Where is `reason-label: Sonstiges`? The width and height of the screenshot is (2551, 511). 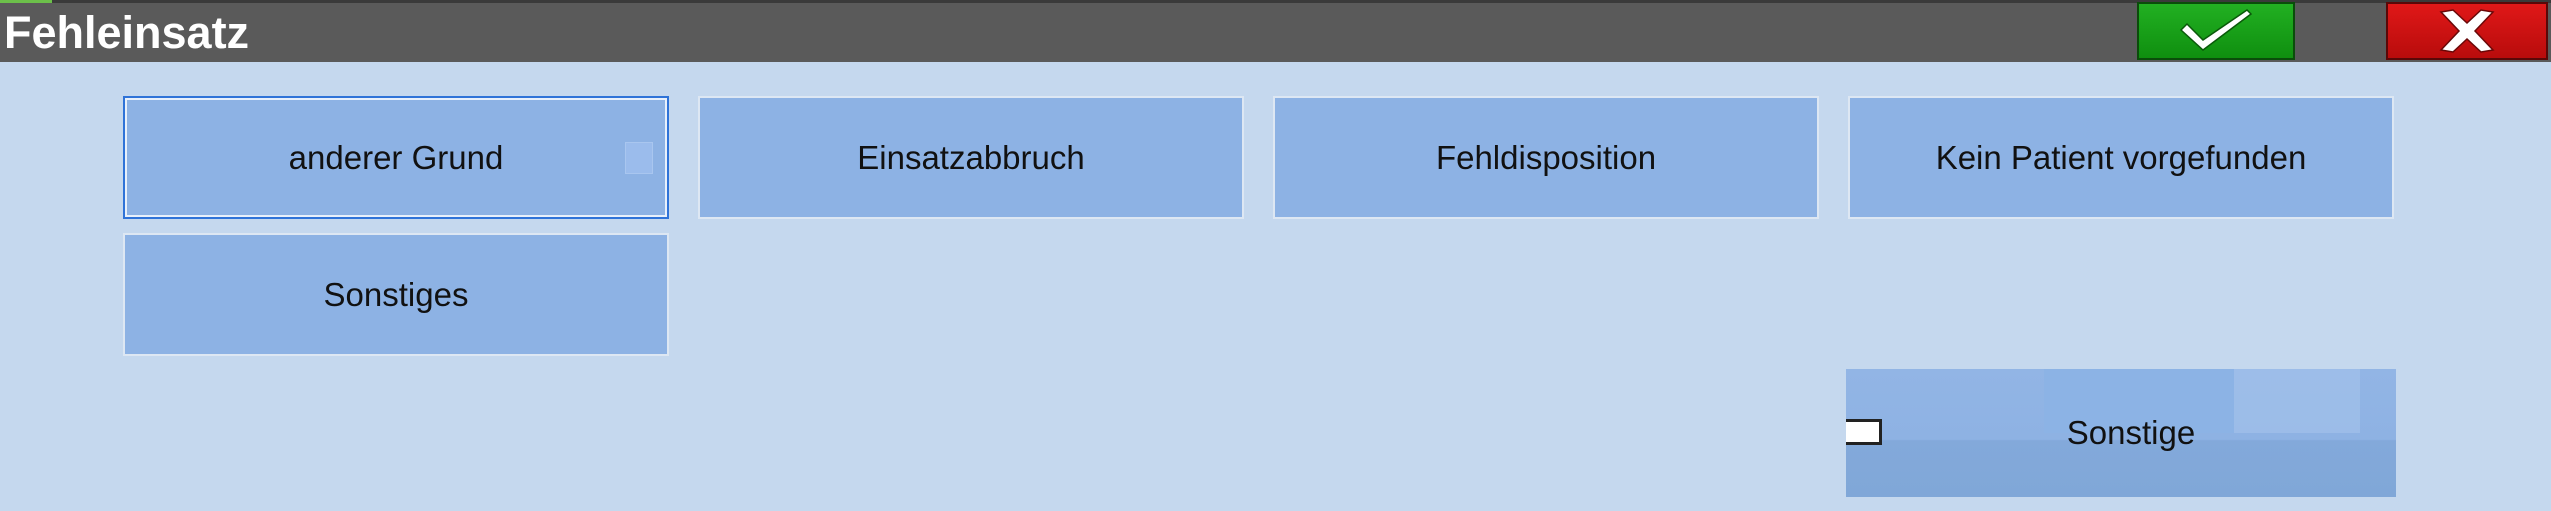 reason-label: Sonstiges is located at coordinates (396, 294).